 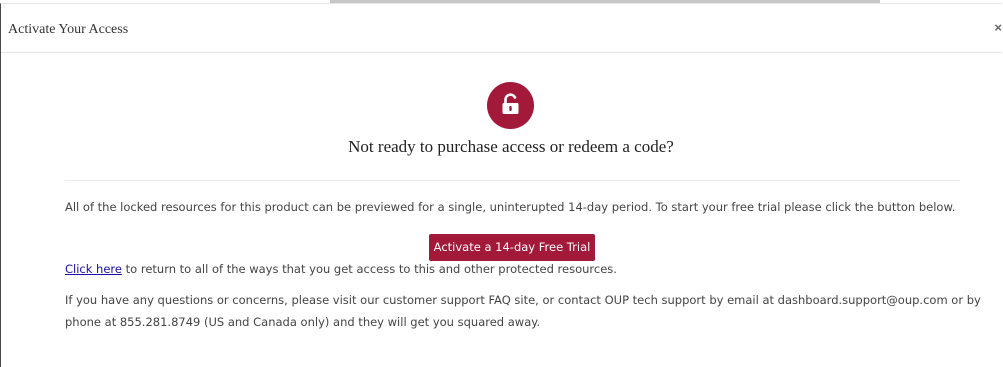 I want to click on modal-title: Activate Your Access, so click(x=68, y=29).